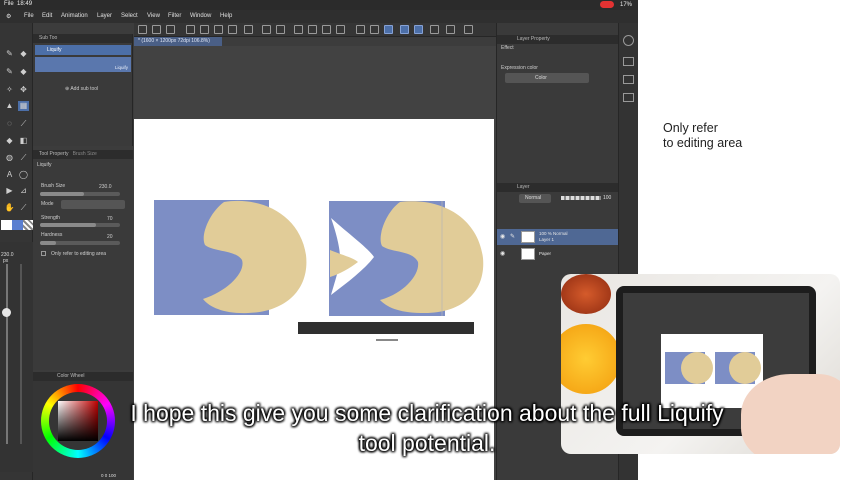  What do you see at coordinates (83, 64) in the screenshot?
I see `sub-tool-item-liquify: Liquify` at bounding box center [83, 64].